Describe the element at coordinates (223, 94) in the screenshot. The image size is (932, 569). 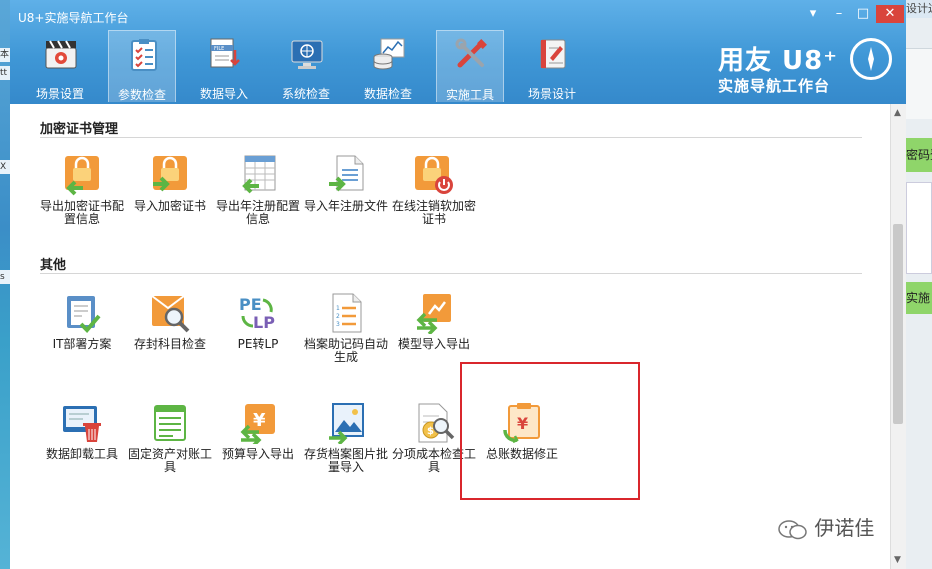
I see `tab-label: 数据导入` at that location.